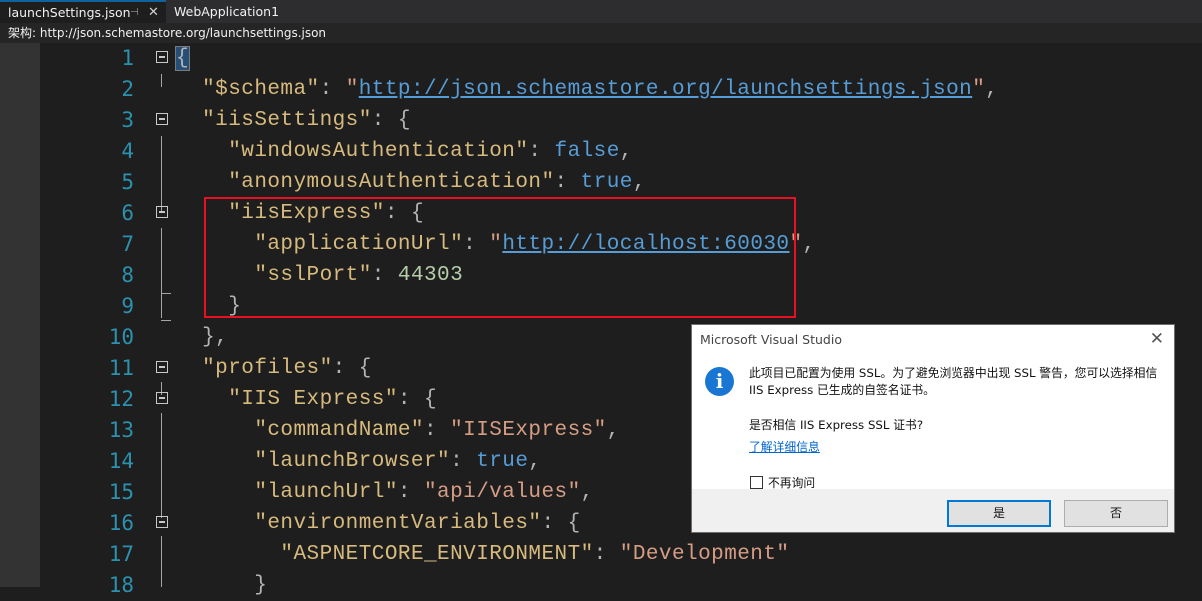 Image resolution: width=1202 pixels, height=601 pixels. What do you see at coordinates (127, 89) in the screenshot?
I see `line-number: 2` at bounding box center [127, 89].